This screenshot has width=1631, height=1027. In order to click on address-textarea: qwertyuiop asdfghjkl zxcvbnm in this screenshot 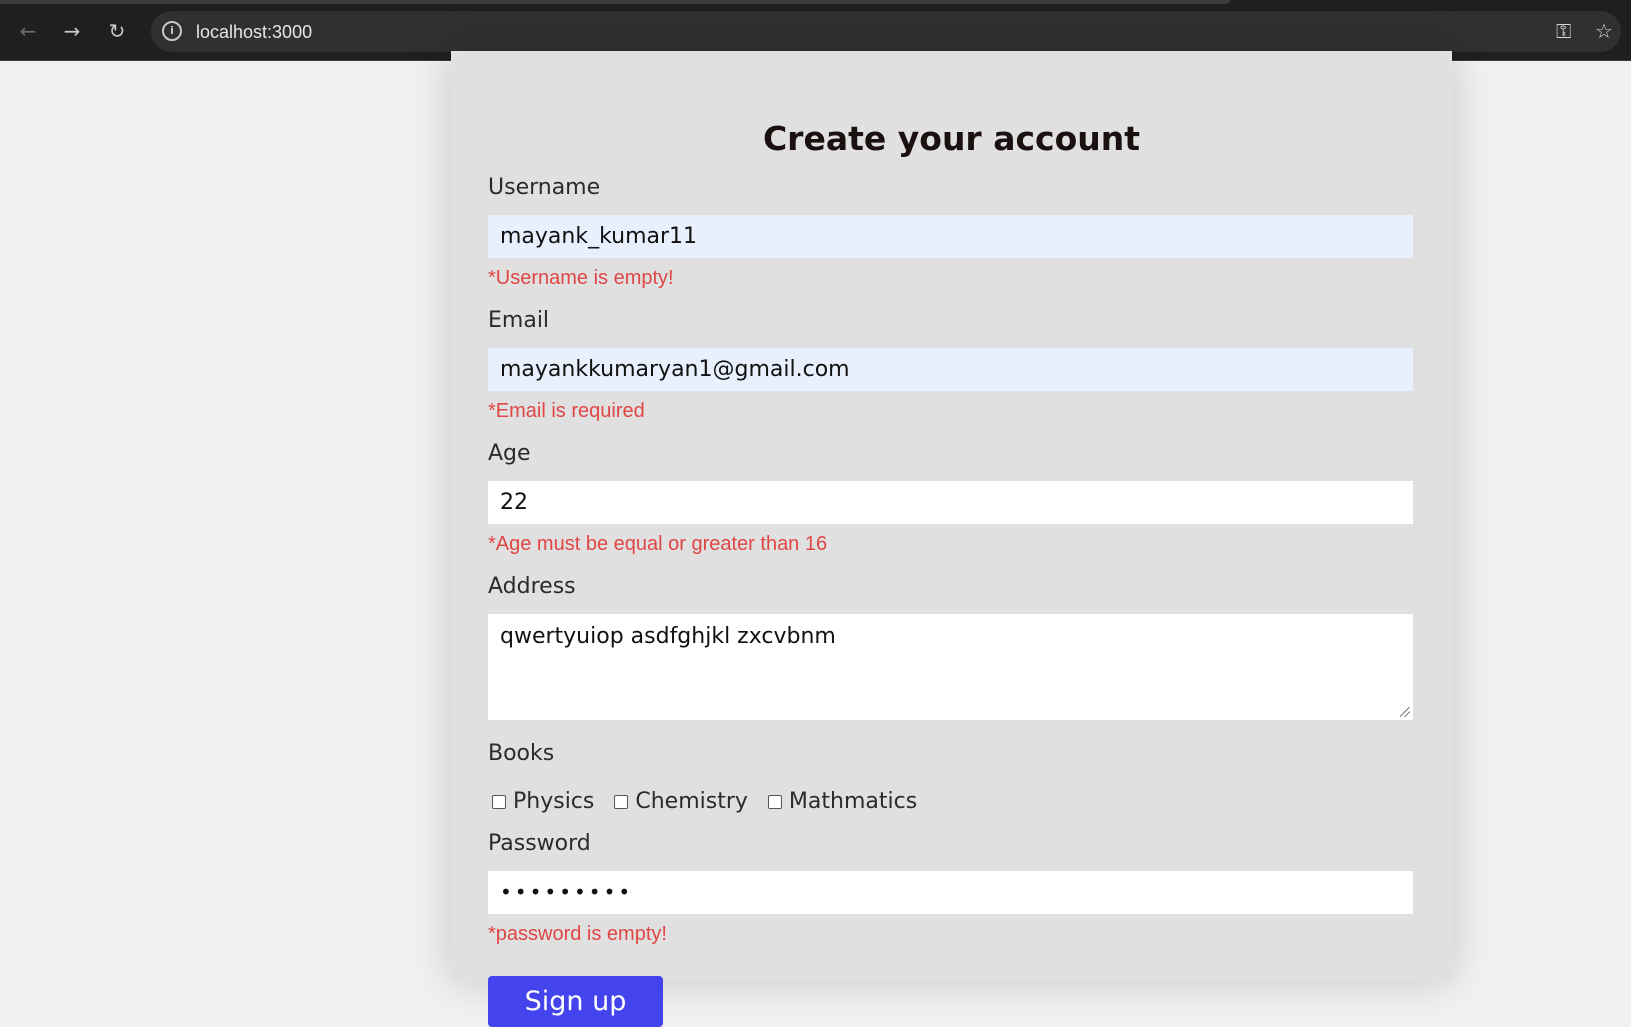, I will do `click(950, 667)`.